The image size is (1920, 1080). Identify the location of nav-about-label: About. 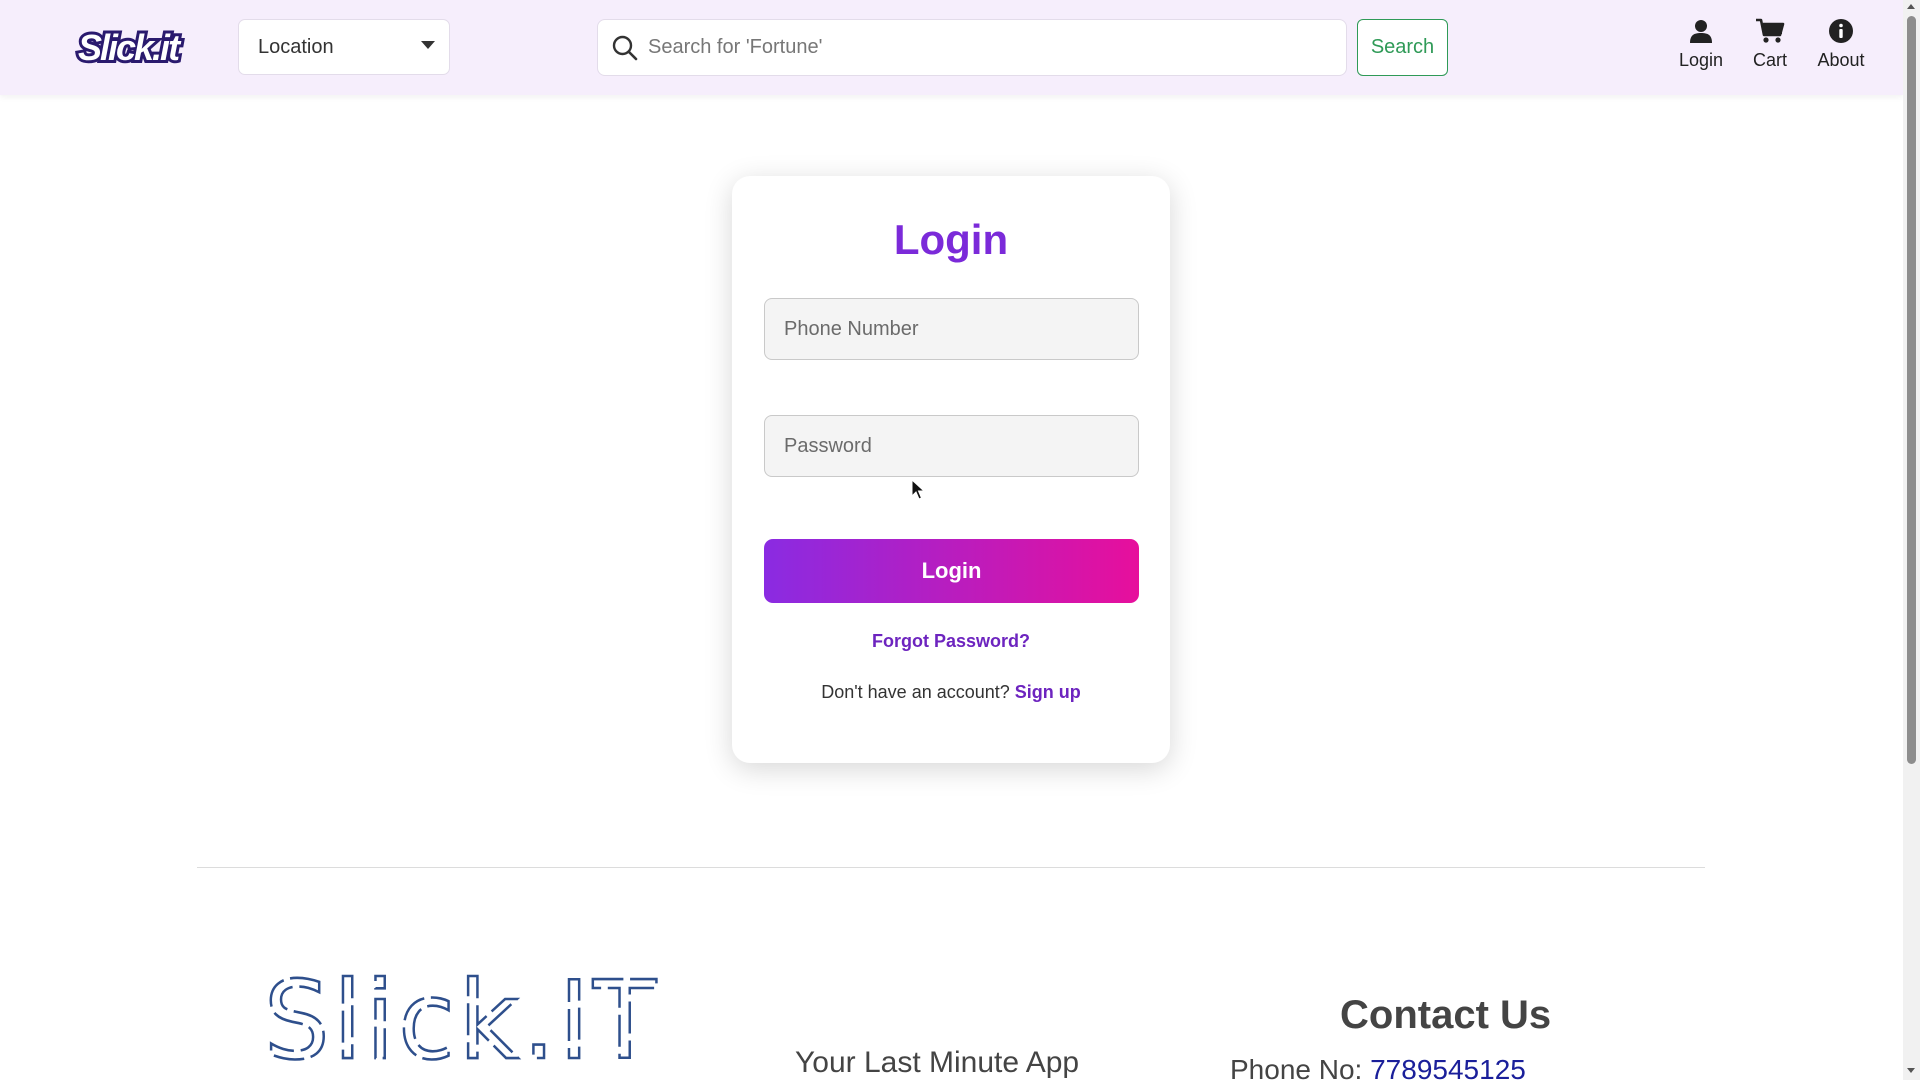
(1841, 60).